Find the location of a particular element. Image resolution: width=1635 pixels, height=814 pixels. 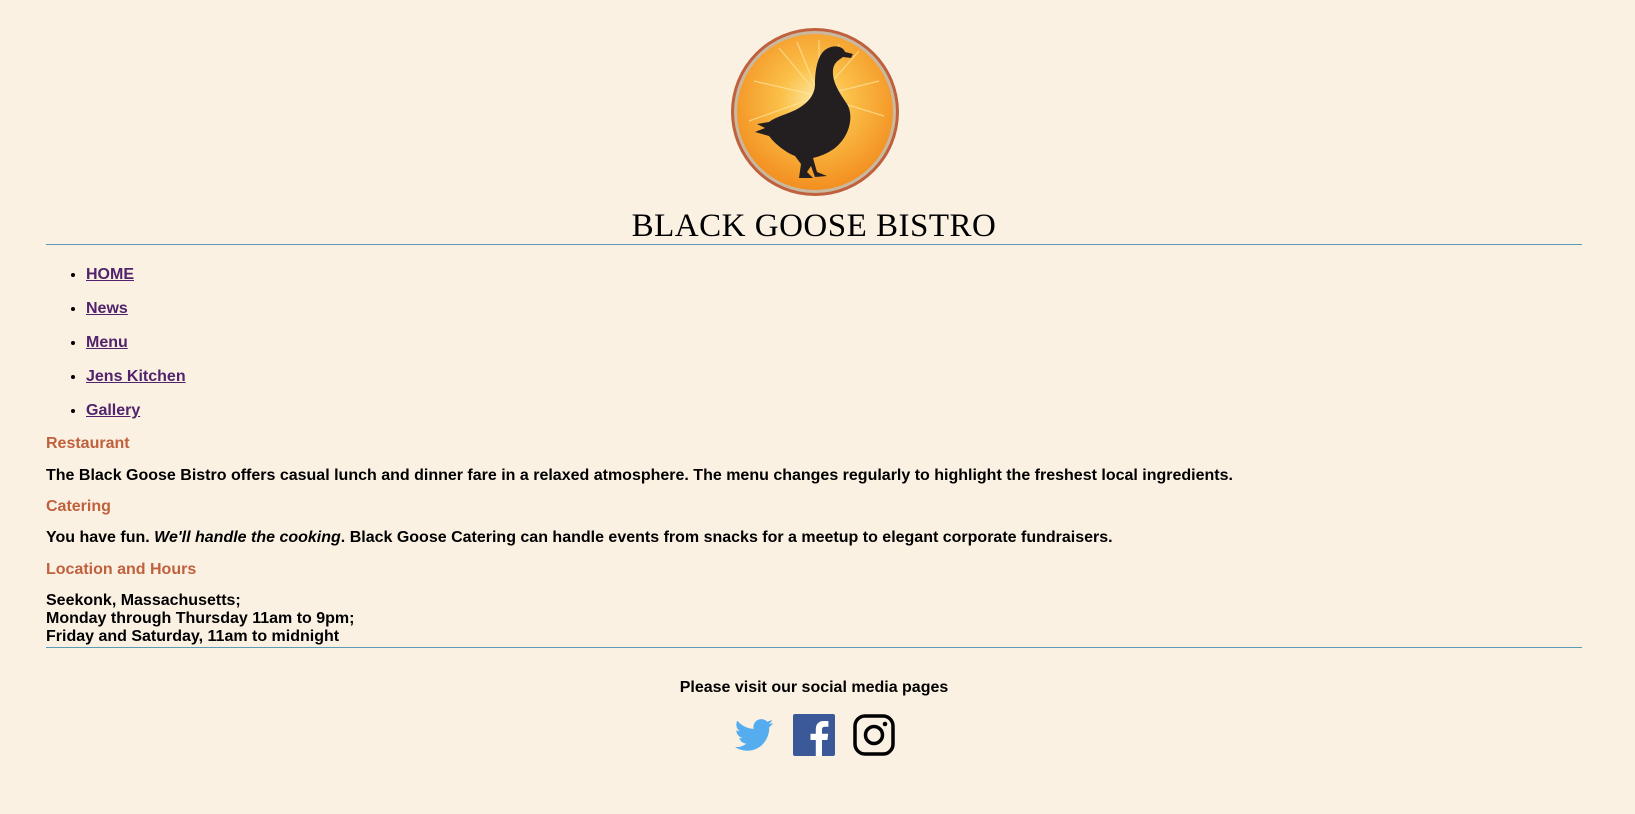

instagram-link is located at coordinates (874, 735).